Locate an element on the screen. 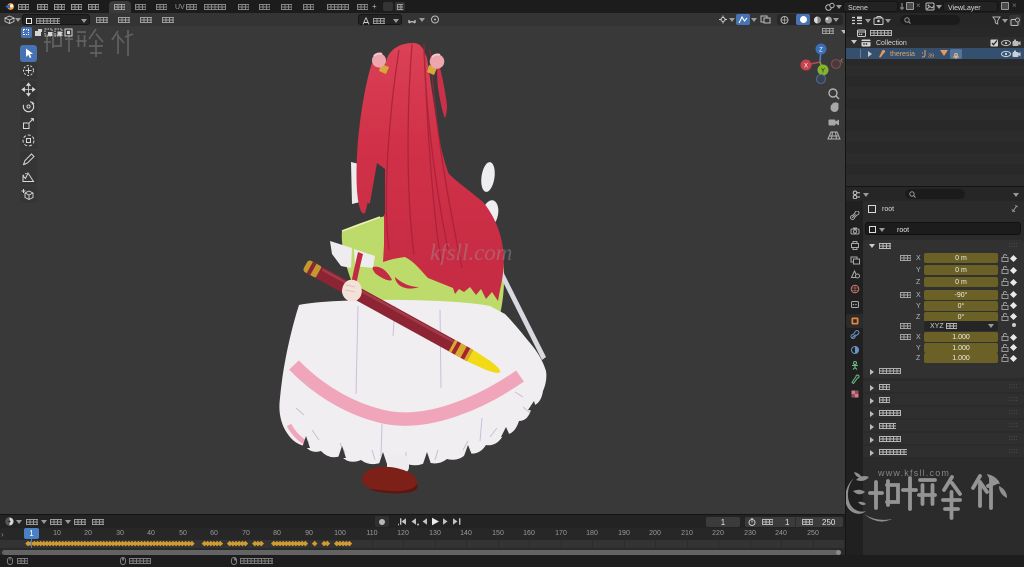 This screenshot has width=1024, height=567. svg-text: Z is located at coordinates (821, 51).